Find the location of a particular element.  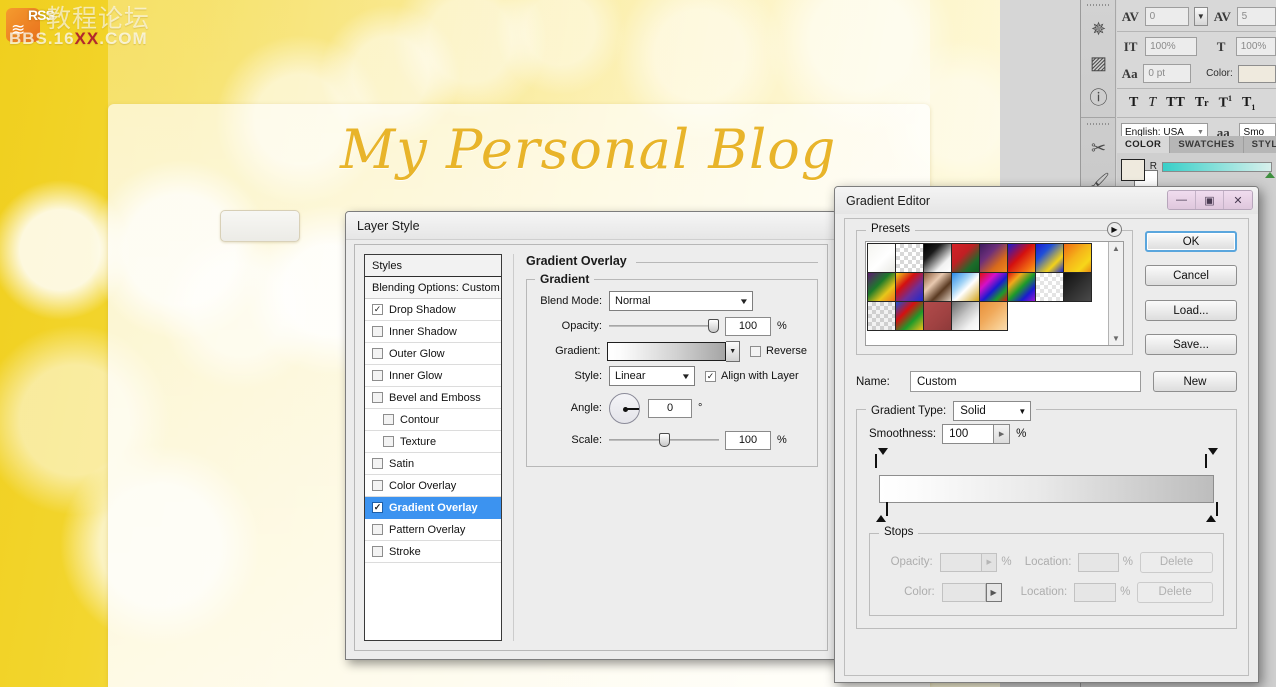

checkbox-drop-shadow: ✓ is located at coordinates (377, 309).